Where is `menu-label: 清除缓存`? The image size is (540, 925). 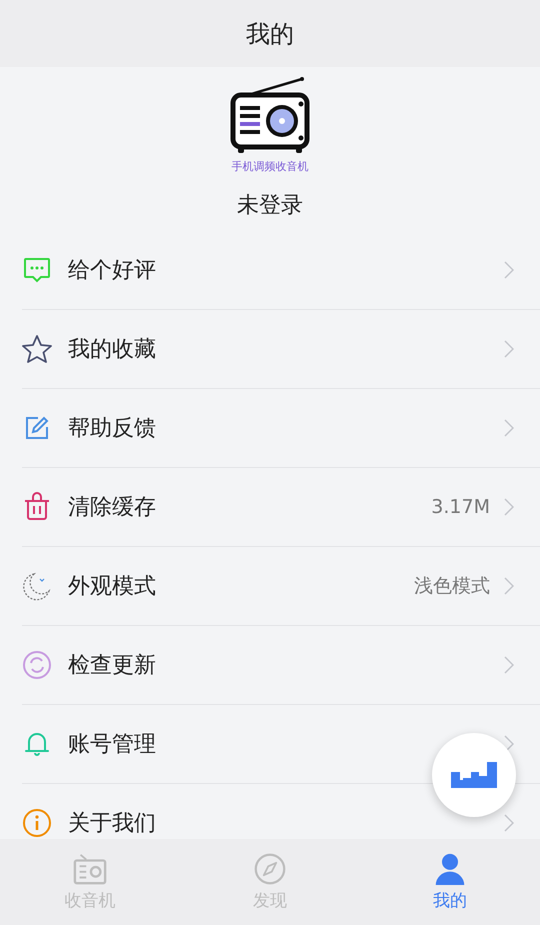
menu-label: 清除缓存 is located at coordinates (112, 508).